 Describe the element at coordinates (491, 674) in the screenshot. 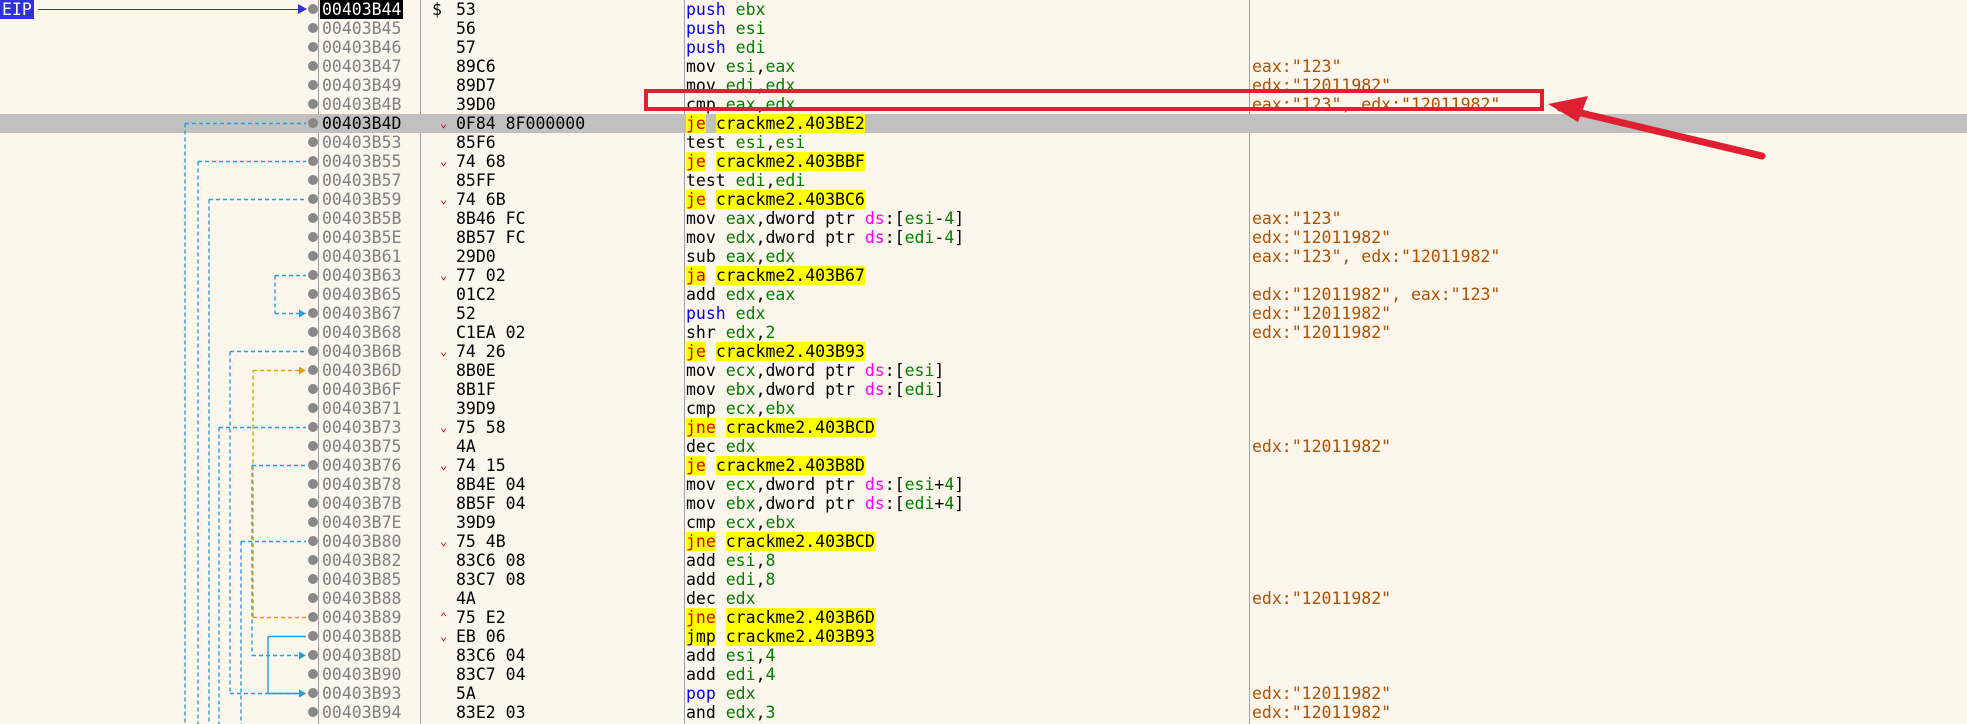

I see `opcode-bytes: 83C7 04` at that location.